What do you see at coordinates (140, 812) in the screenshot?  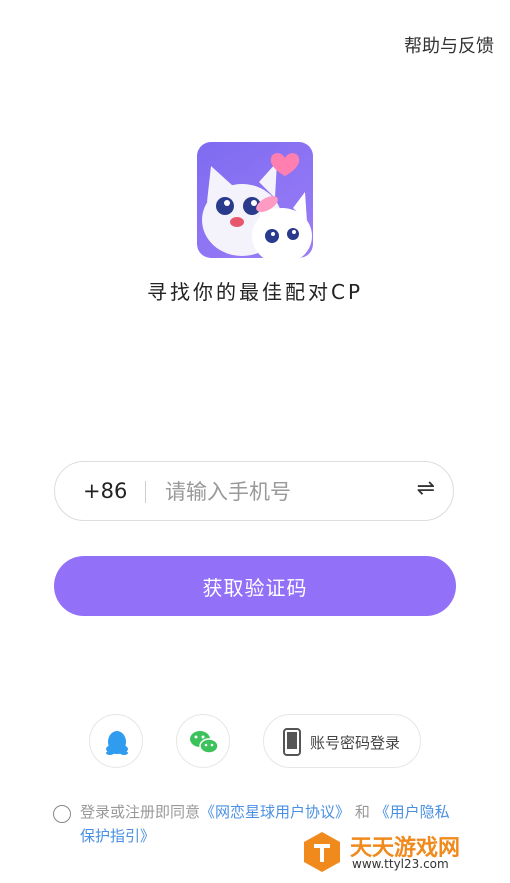 I see `agreement-prefix: 登录或注册即同意` at bounding box center [140, 812].